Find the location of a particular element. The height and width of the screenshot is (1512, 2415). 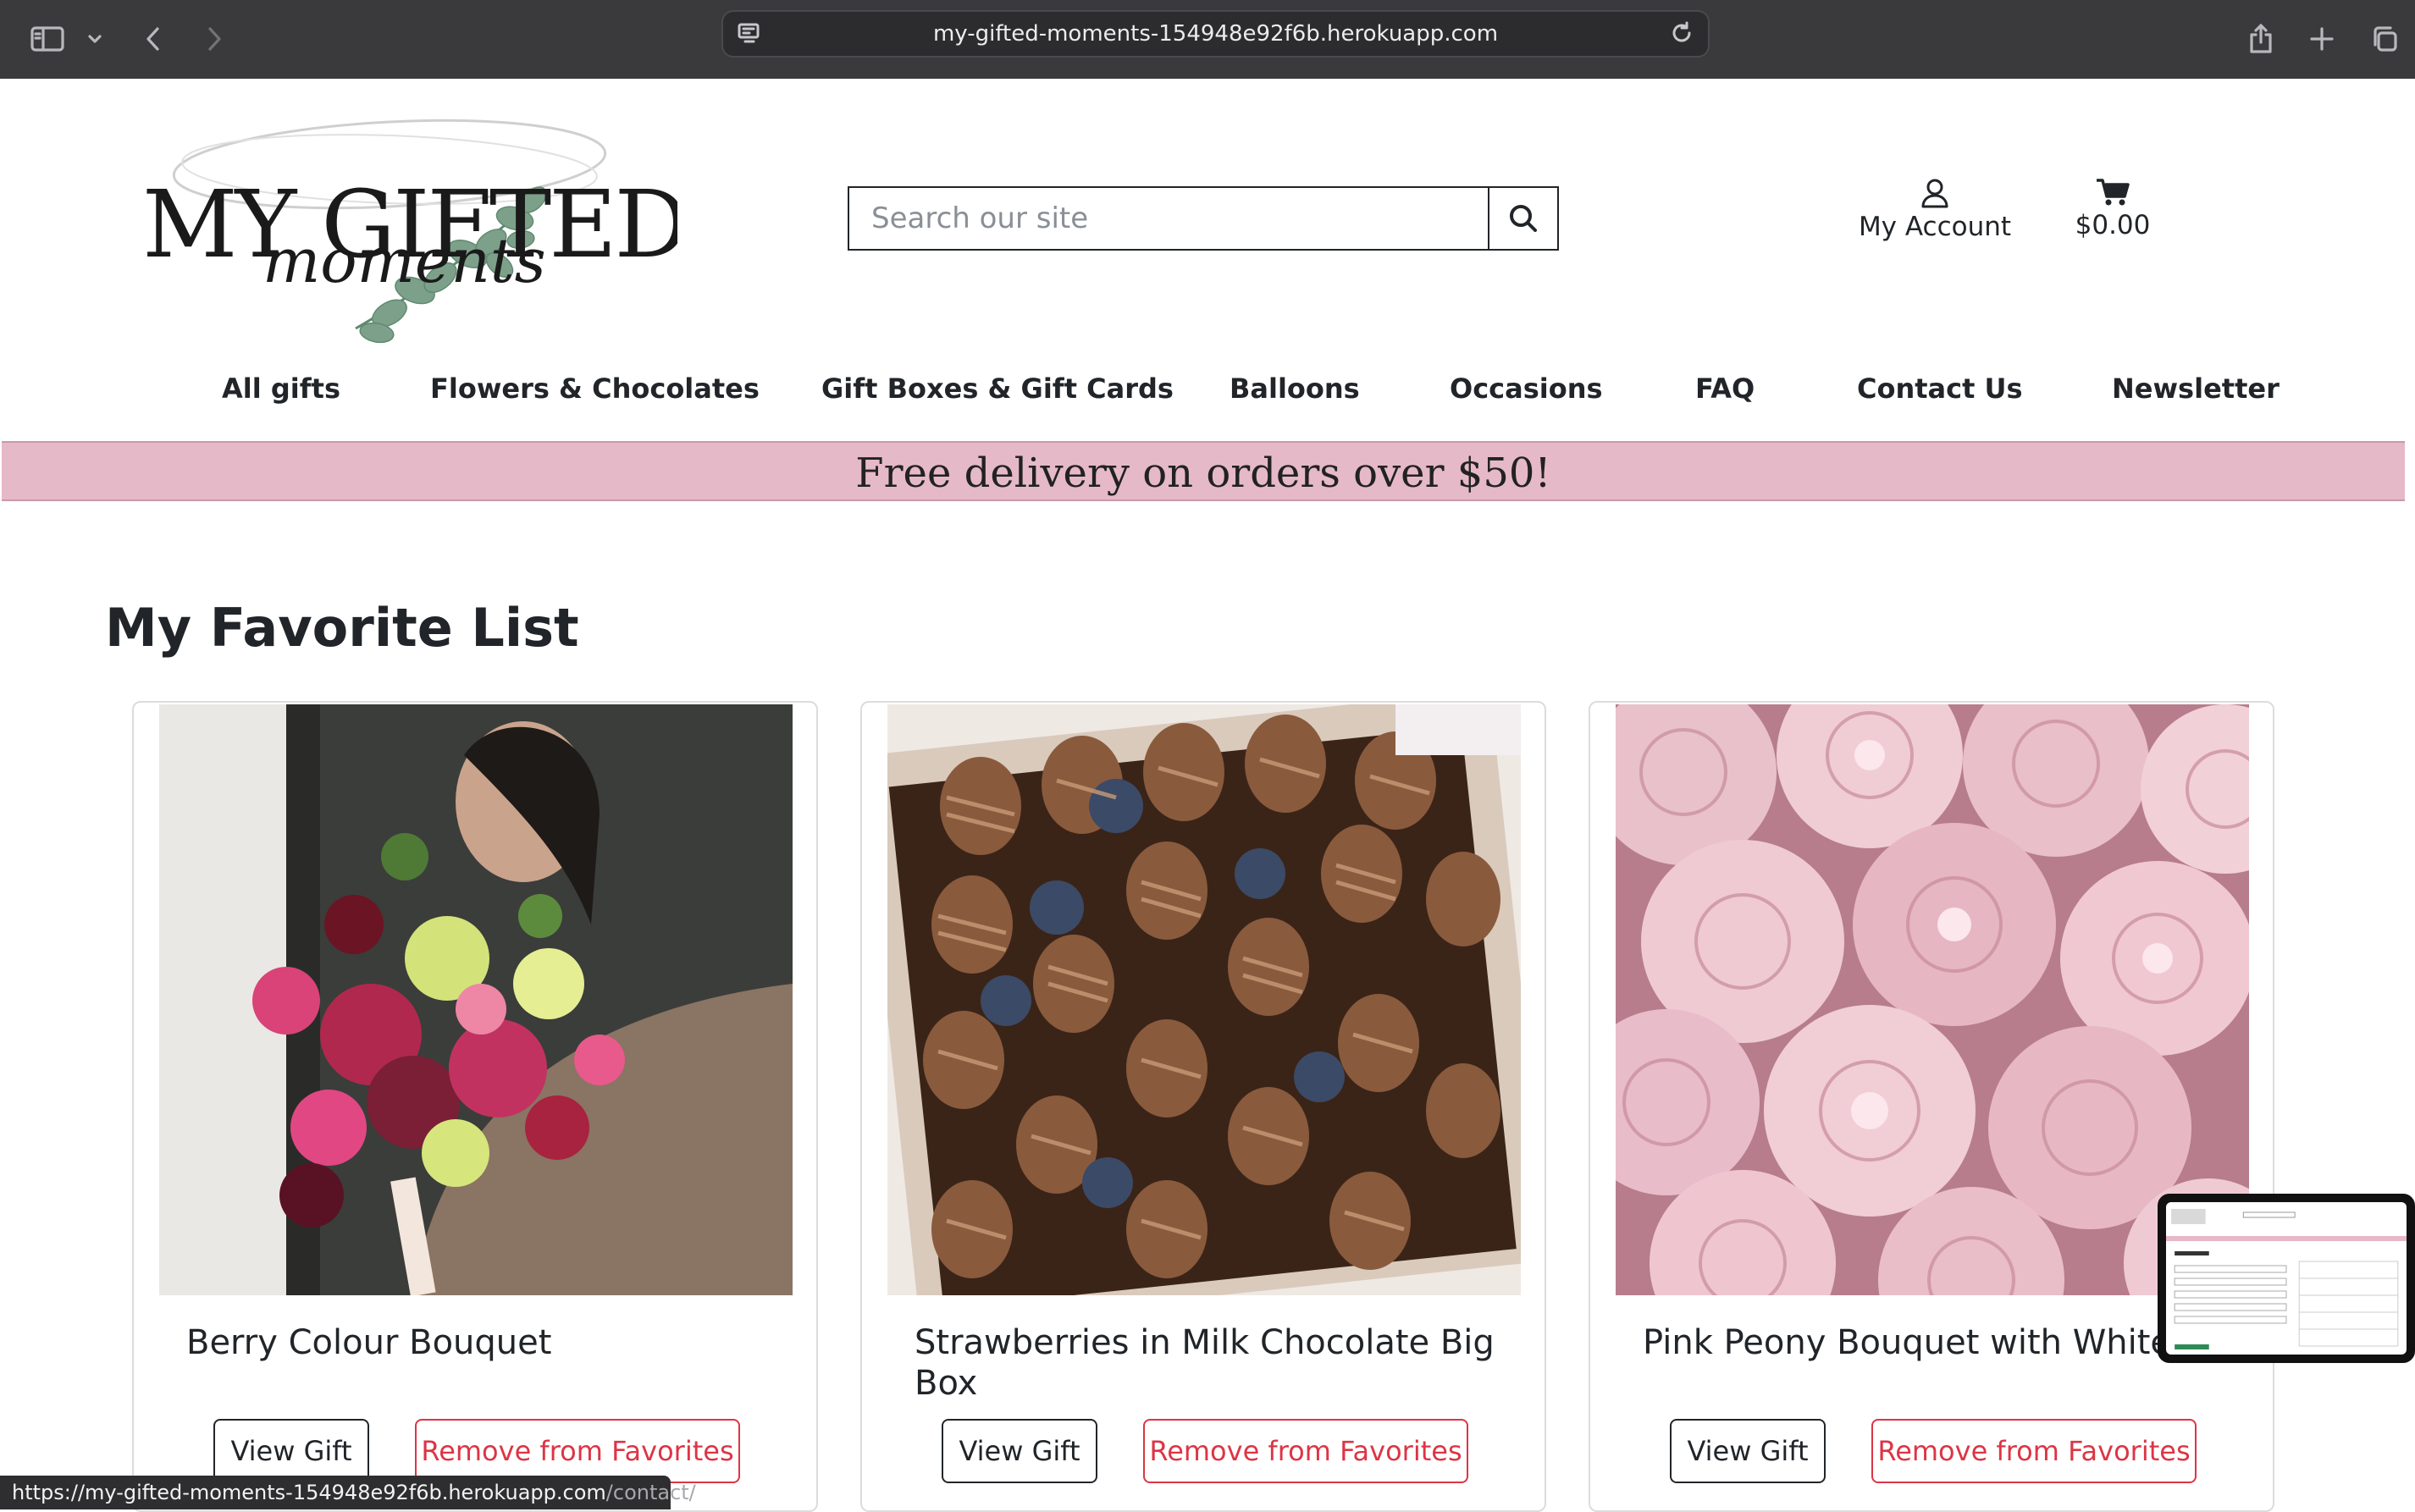

nav-all-gifts: All gifts is located at coordinates (281, 388).